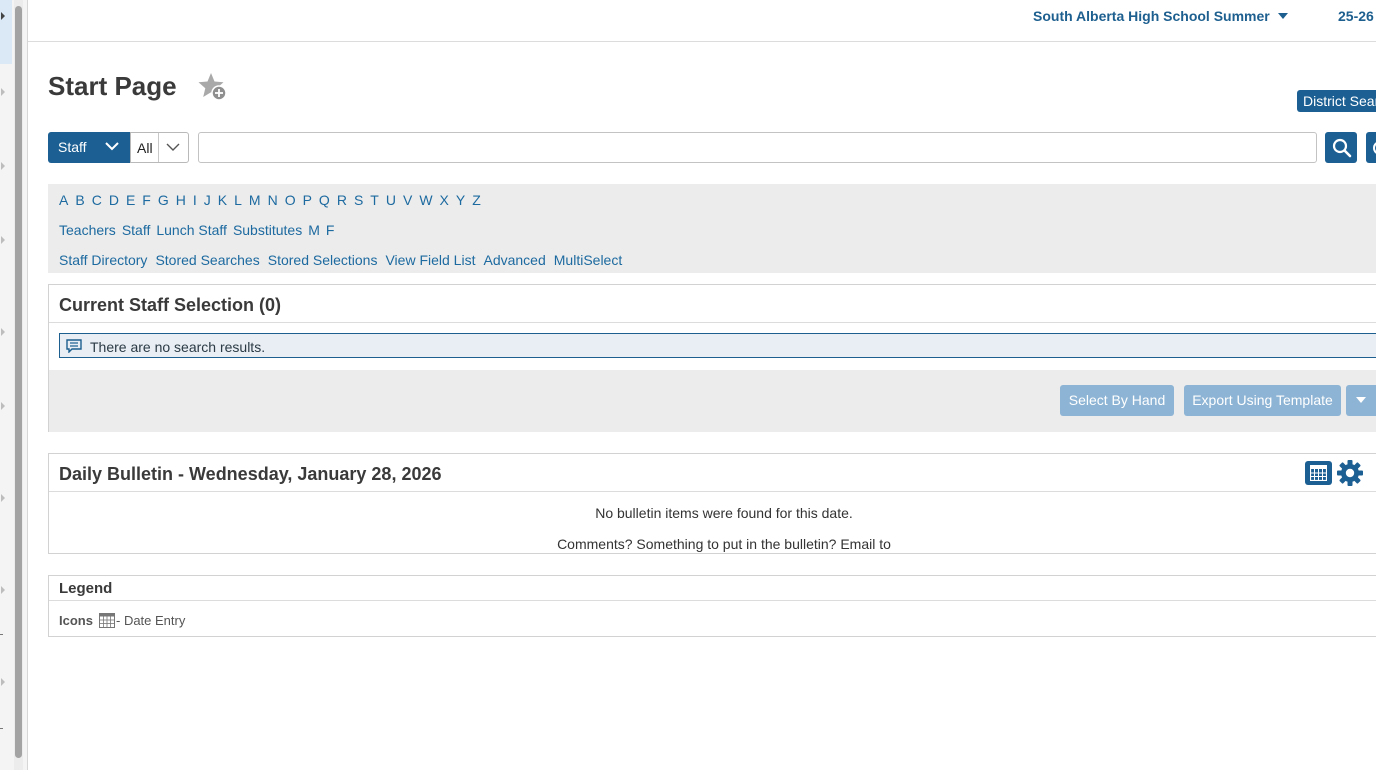  Describe the element at coordinates (314, 230) in the screenshot. I see `group-link-m: M` at that location.